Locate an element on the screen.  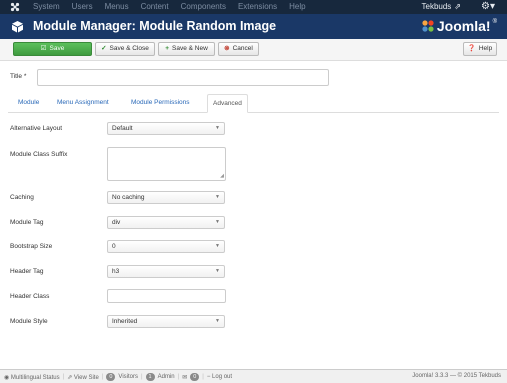
multilingual-status-link: ◉ Multilingual Status is located at coordinates (32, 377).